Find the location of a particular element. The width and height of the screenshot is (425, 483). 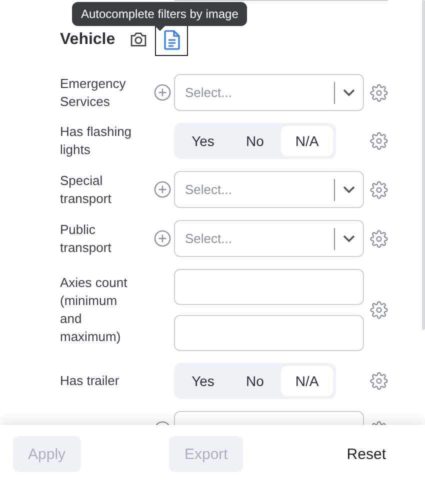

tooltip-pointer is located at coordinates (159, 28).